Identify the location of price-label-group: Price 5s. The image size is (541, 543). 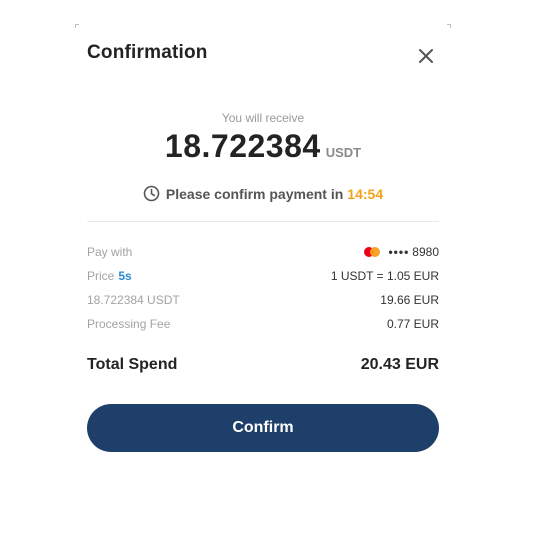
(109, 276).